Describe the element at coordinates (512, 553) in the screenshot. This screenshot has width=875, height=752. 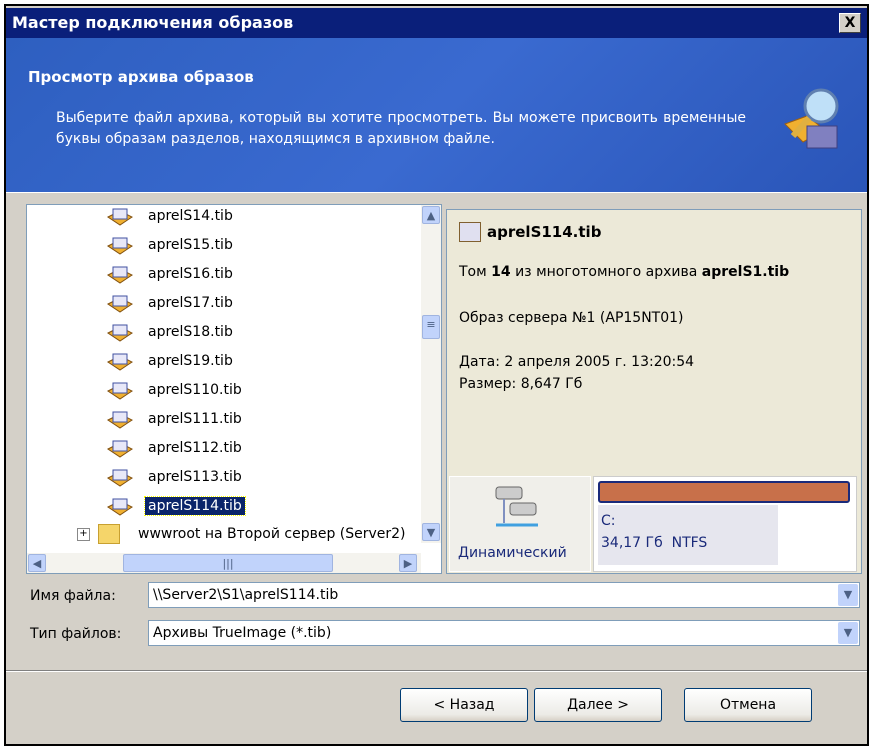
I see `disk-type-label: Динамический` at that location.